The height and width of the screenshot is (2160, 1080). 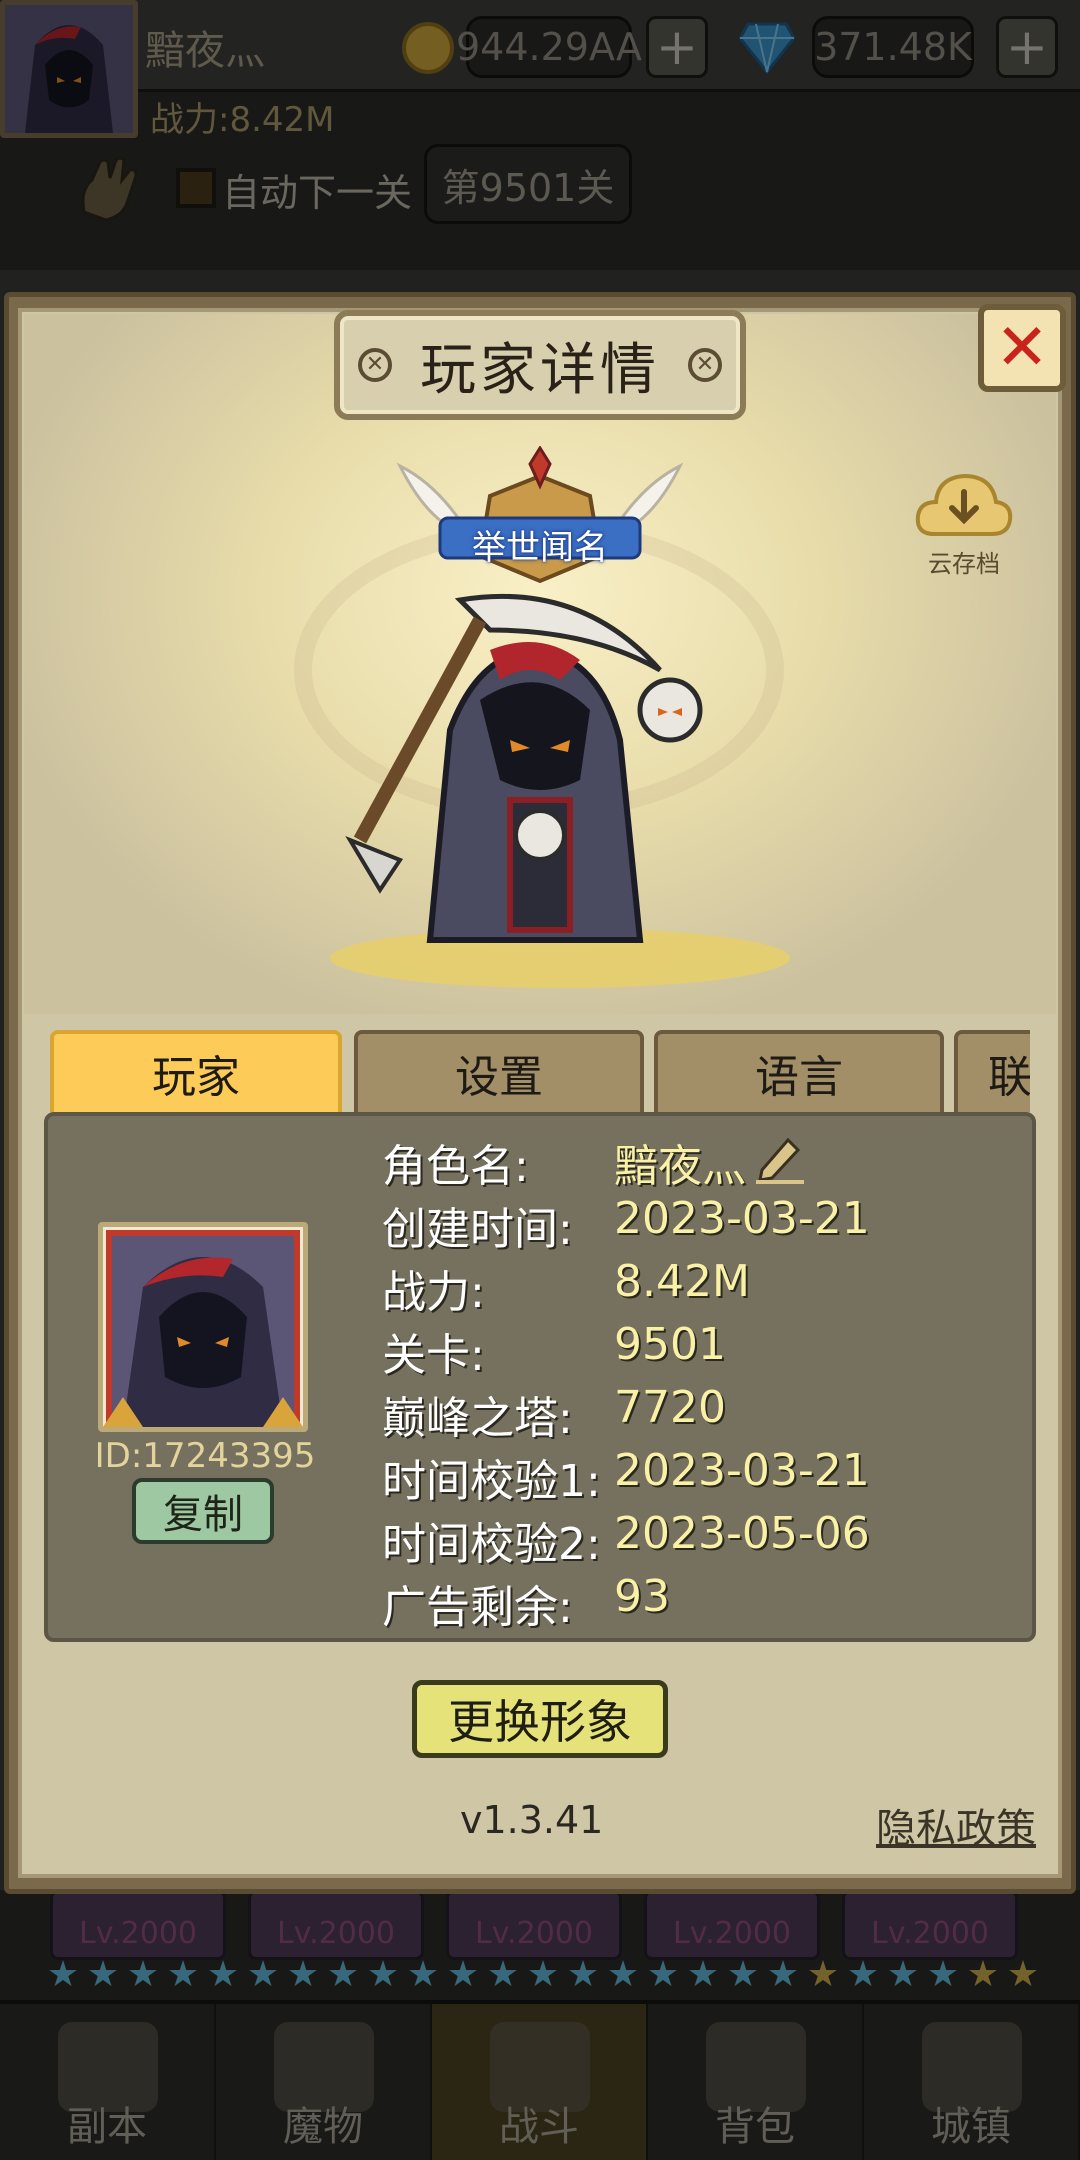 I want to click on reaper-portrait-icon, so click(x=203, y=1328).